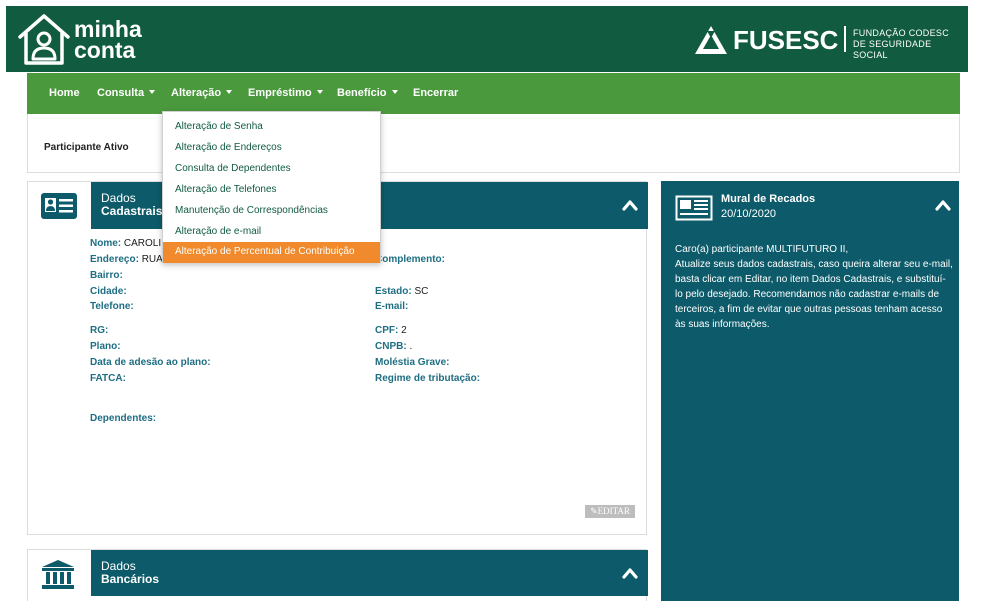  I want to click on logo-text: minha conta, so click(108, 40).